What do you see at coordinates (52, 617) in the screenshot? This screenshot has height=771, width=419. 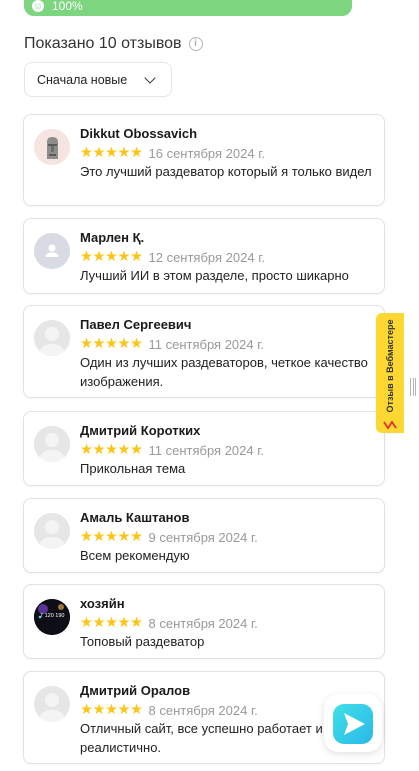 I see `reviewer-avatar: 7 120 190` at bounding box center [52, 617].